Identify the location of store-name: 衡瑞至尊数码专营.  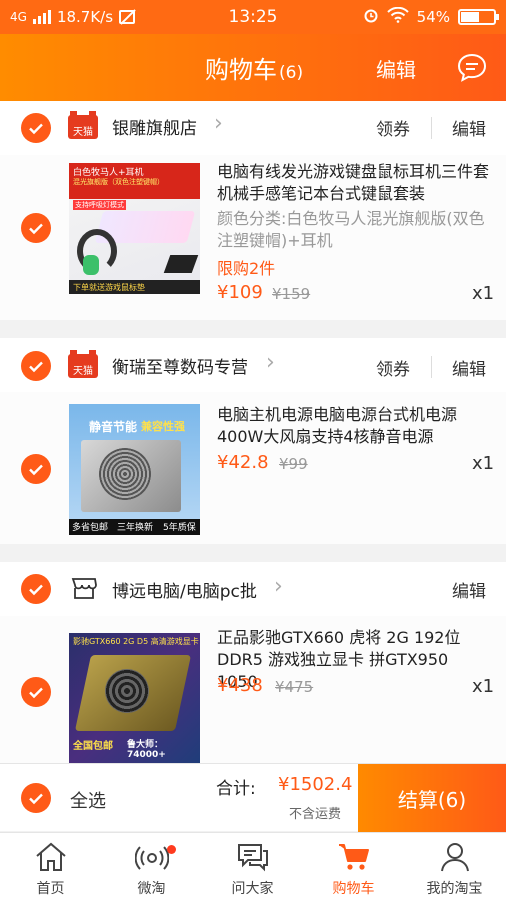
(180, 365).